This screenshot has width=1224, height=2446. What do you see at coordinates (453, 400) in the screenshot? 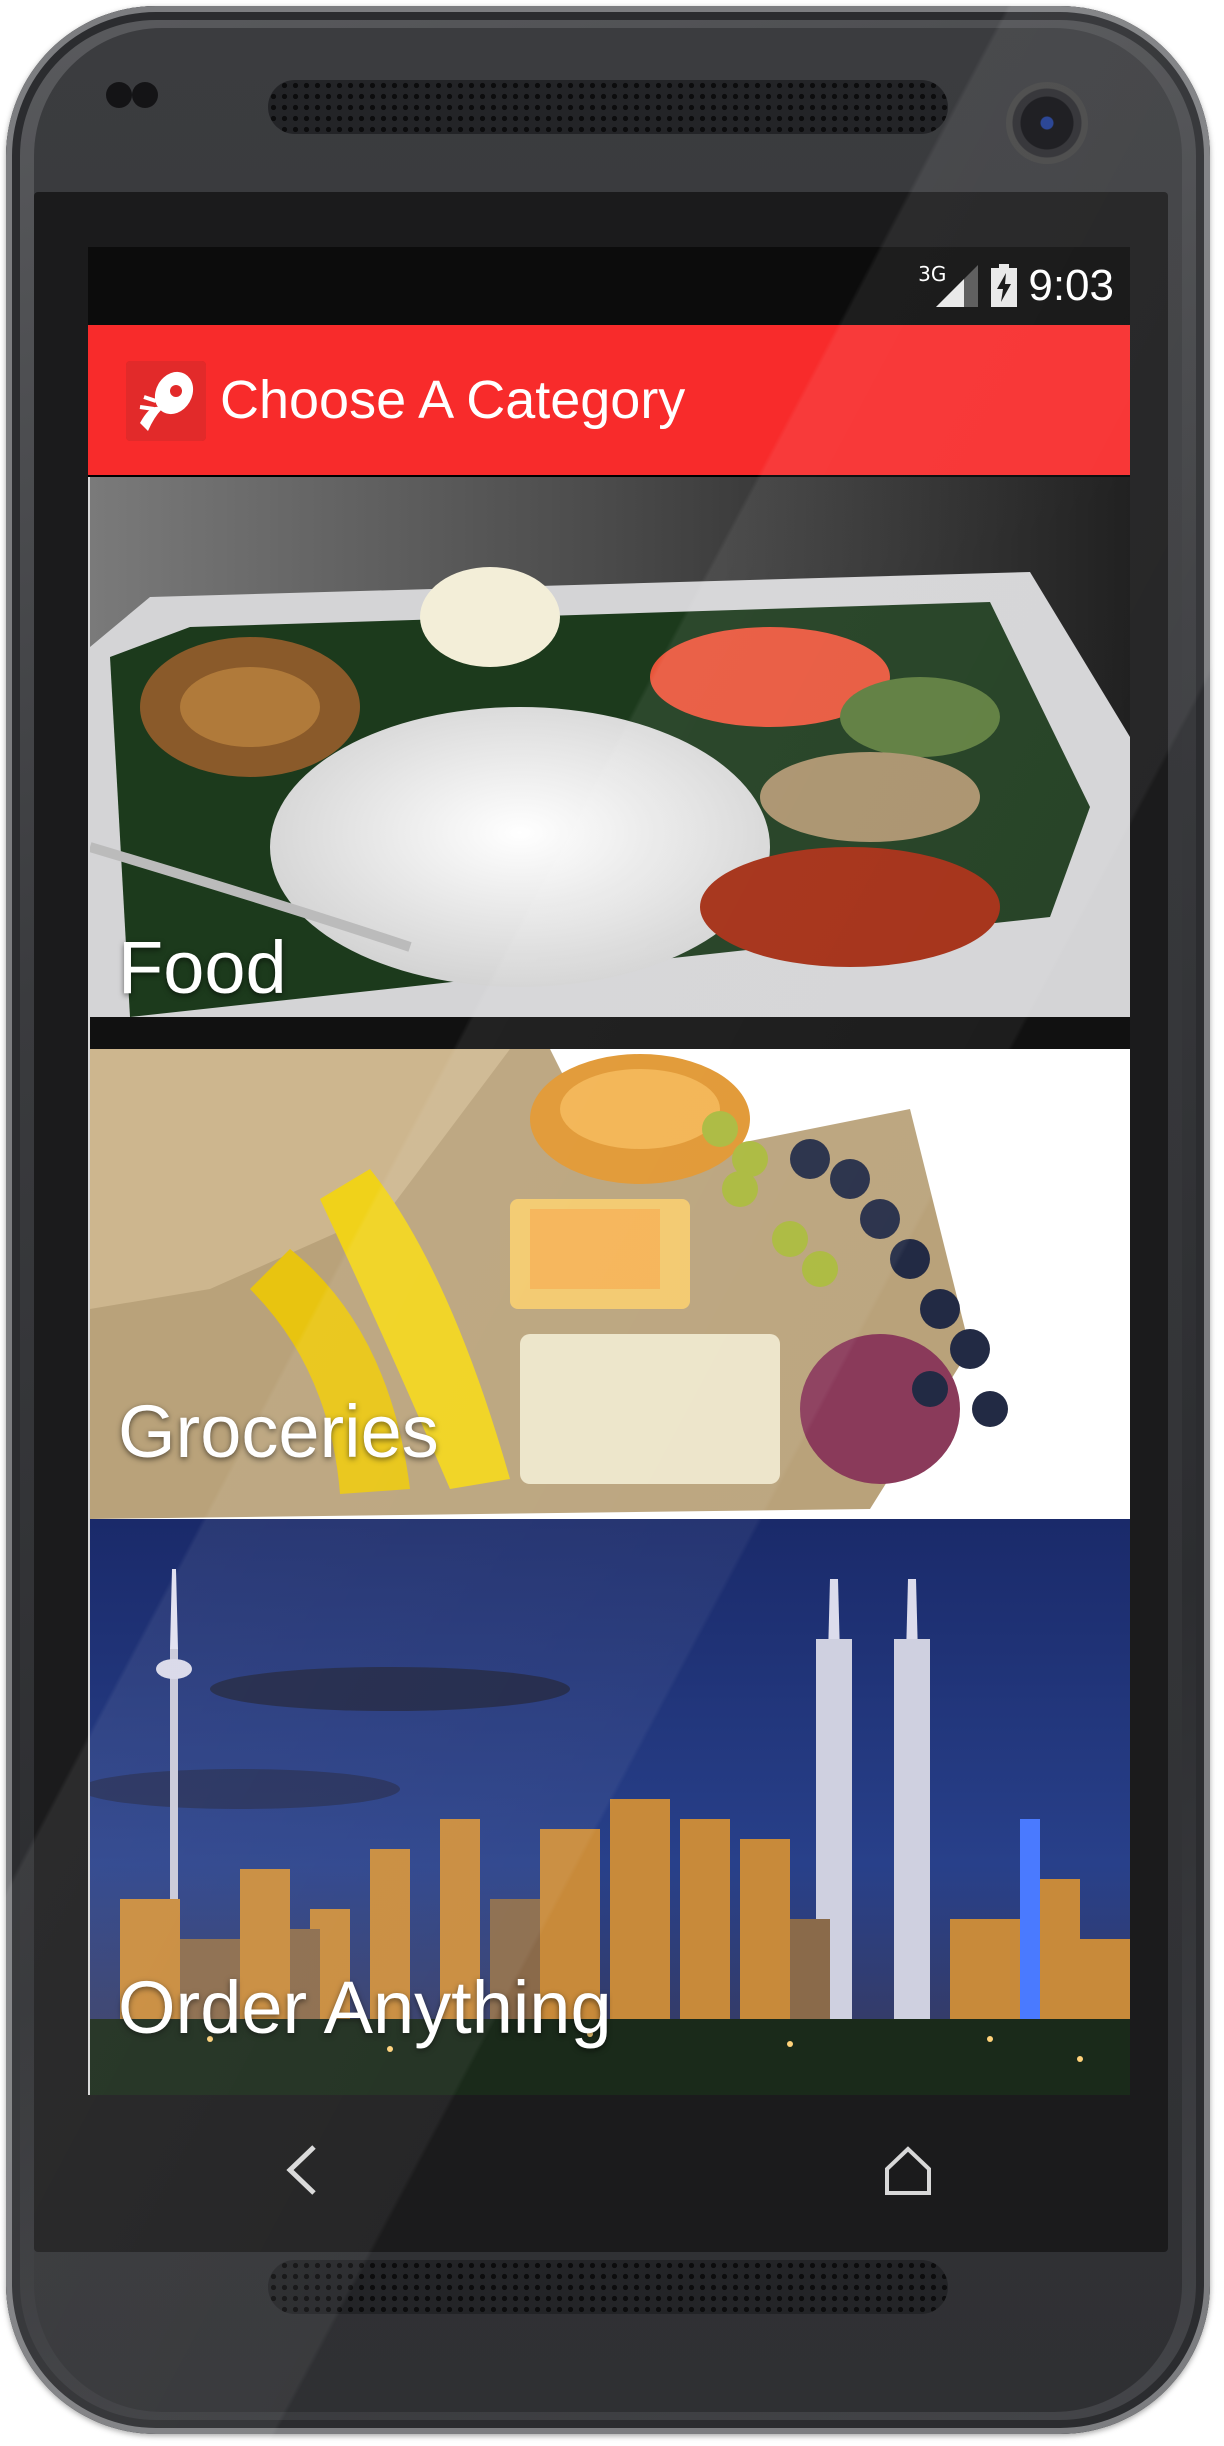
I see `page-title: Choose A Category` at bounding box center [453, 400].